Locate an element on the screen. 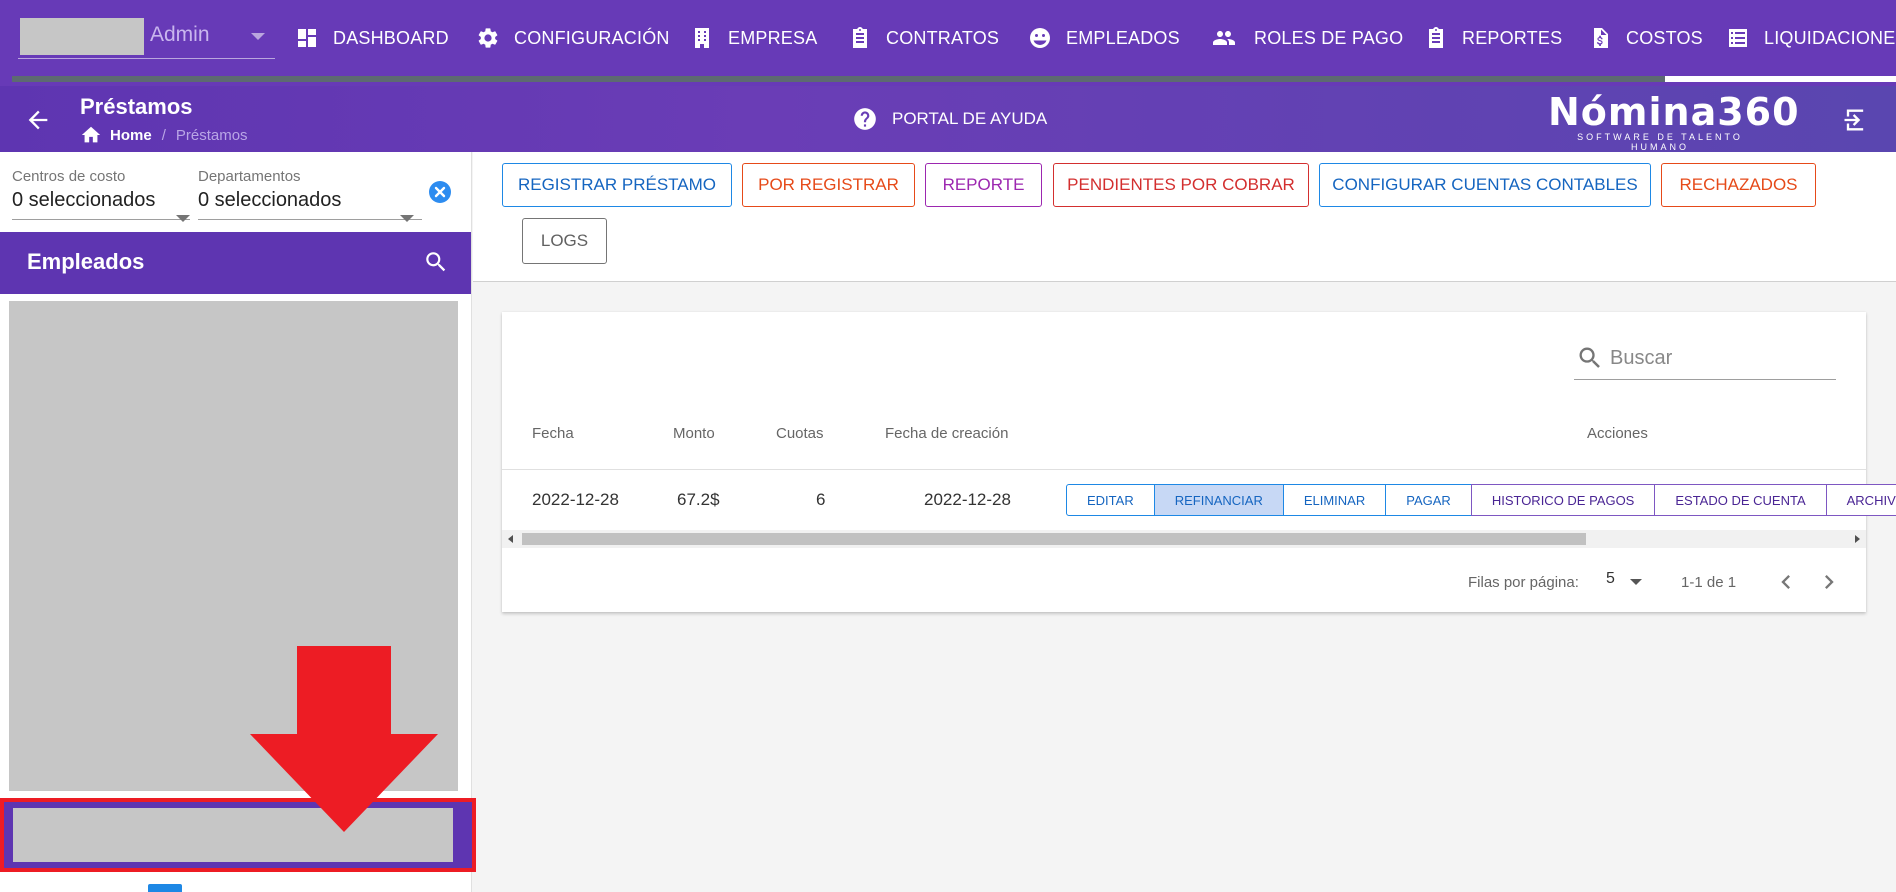 This screenshot has width=1896, height=892. nav-label: EMPLEADOS is located at coordinates (1123, 37).